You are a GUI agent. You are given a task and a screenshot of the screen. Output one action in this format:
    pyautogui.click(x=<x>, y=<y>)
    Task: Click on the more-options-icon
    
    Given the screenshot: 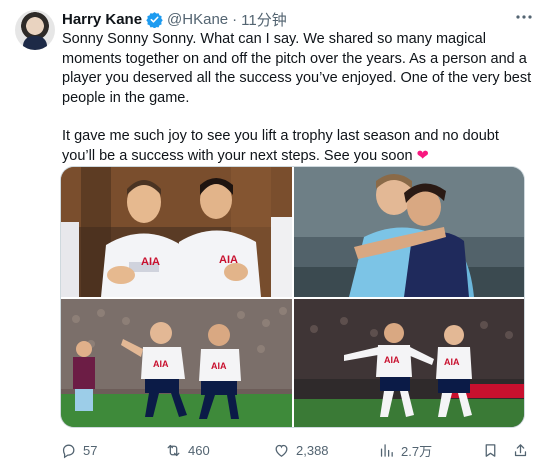 What is the action you would take?
    pyautogui.click(x=524, y=17)
    